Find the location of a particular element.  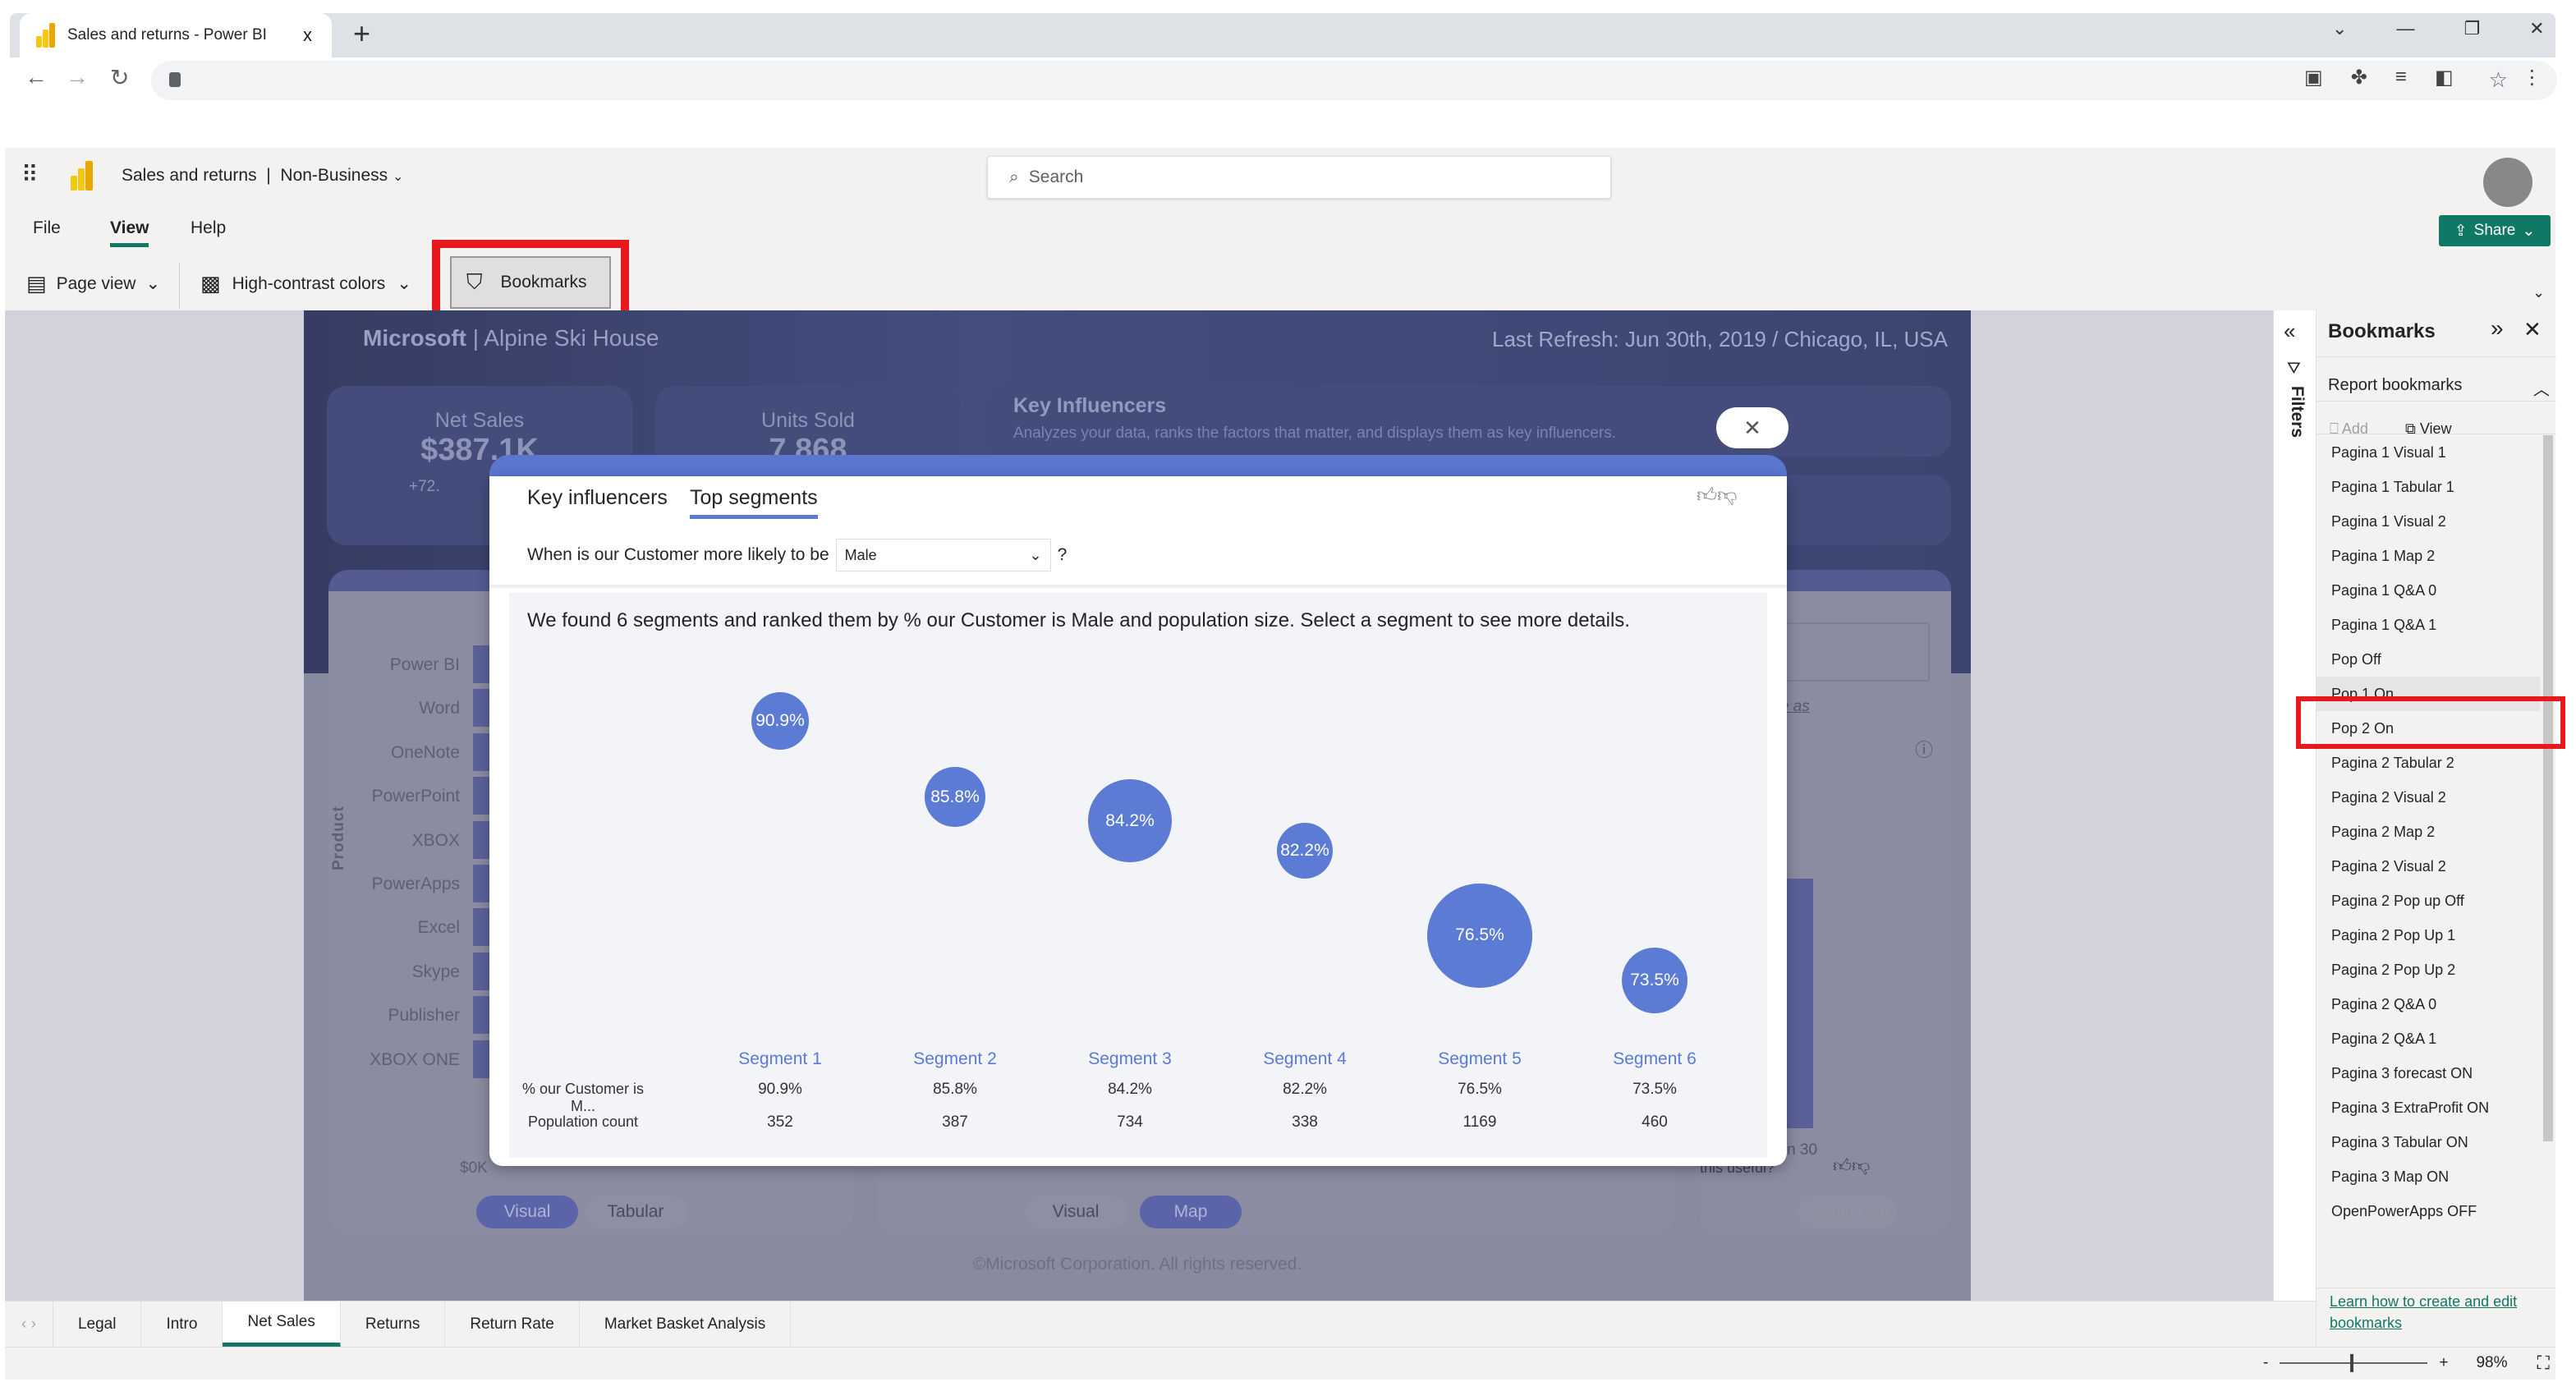

segment-label: Segment 5 is located at coordinates (1480, 1059).